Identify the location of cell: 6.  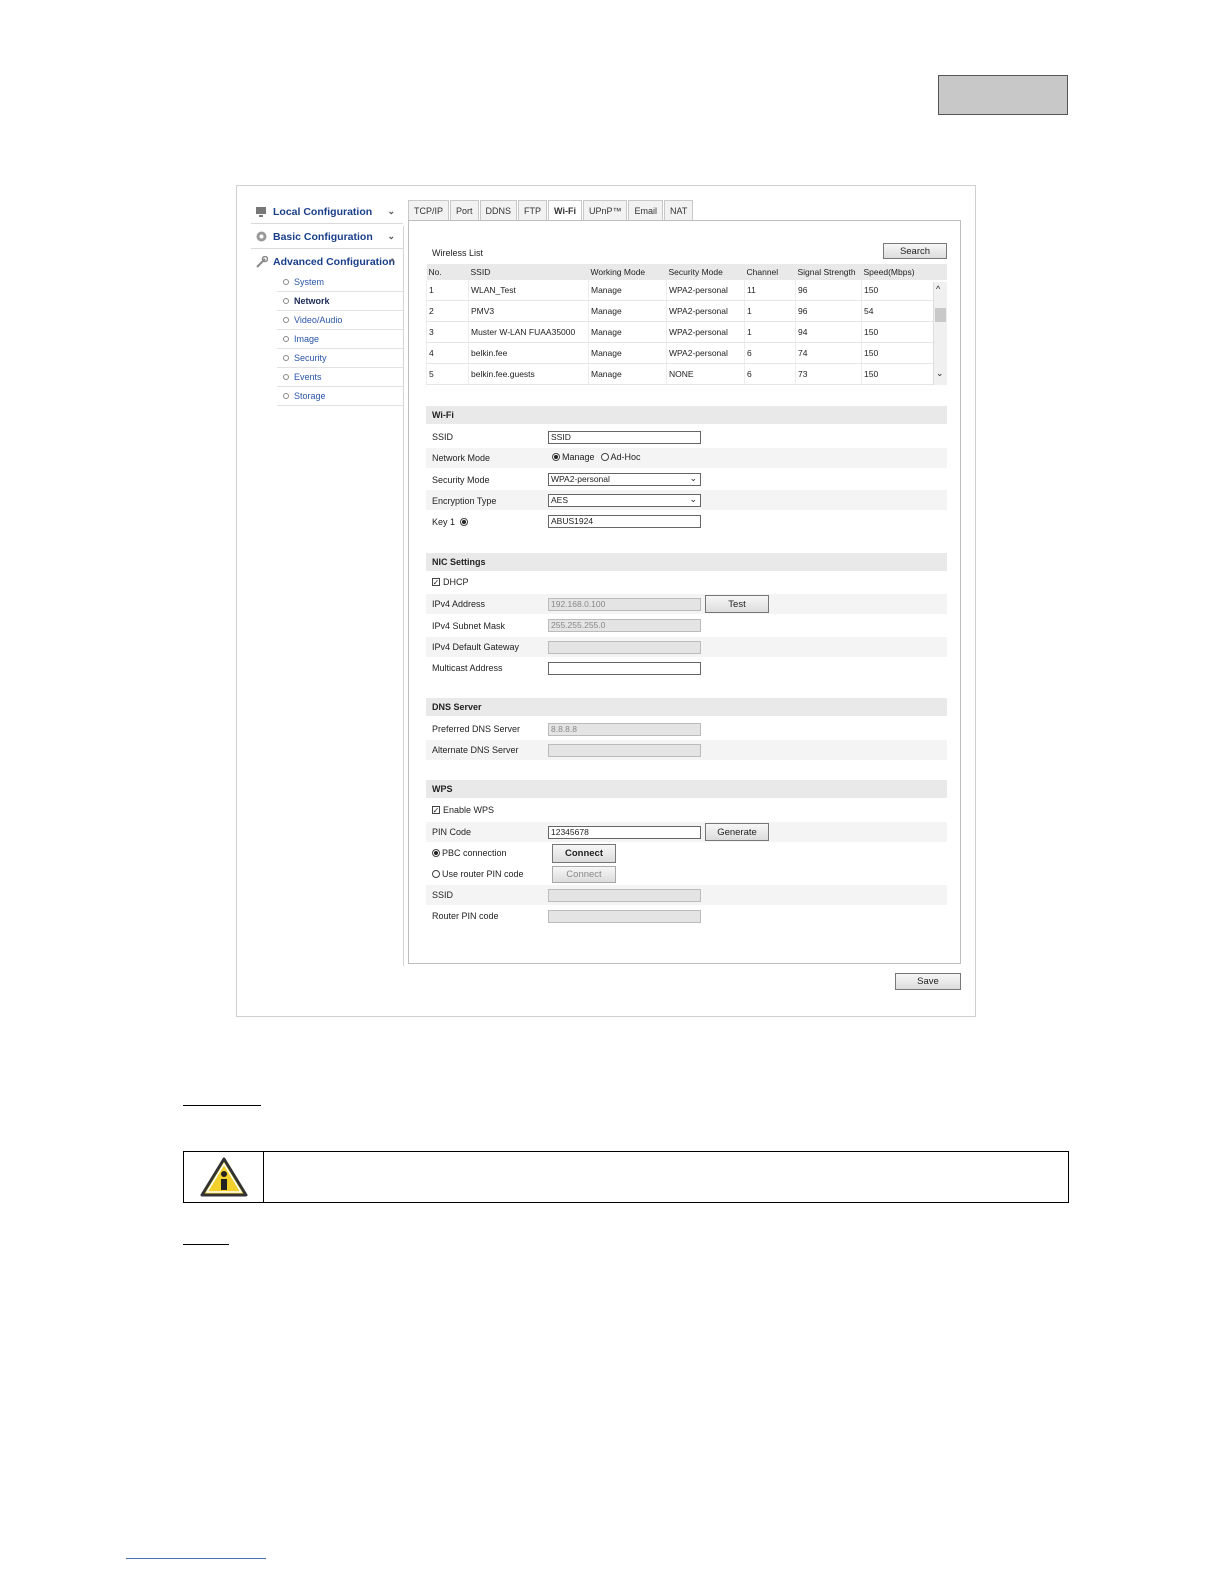
(770, 353).